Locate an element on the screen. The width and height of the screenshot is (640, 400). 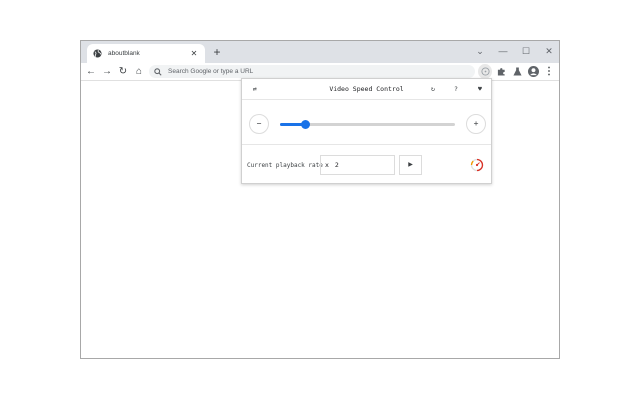
popup-header: ⇄ Video Speed Control ↻ ? ♥ is located at coordinates (366, 89).